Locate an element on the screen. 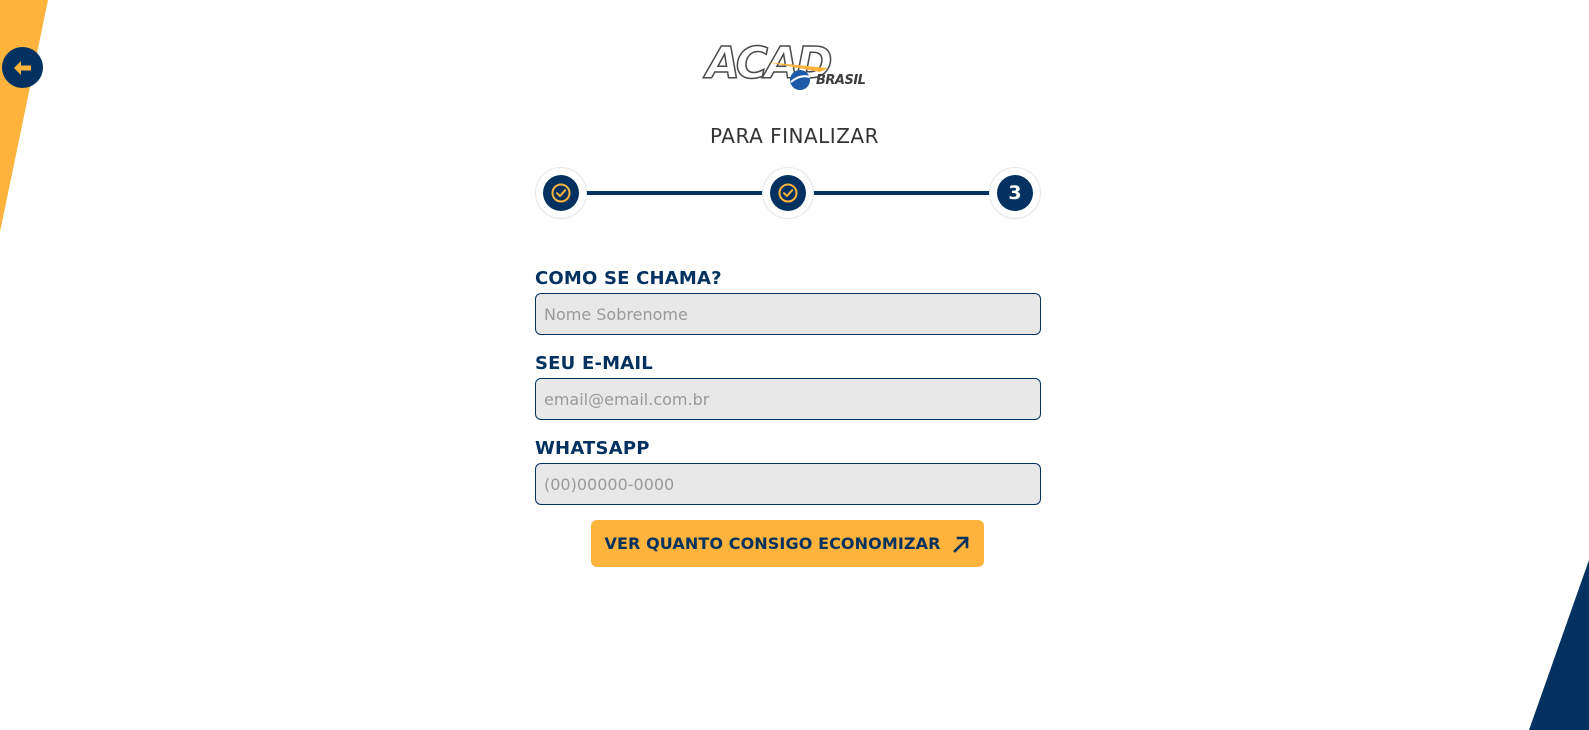 This screenshot has width=1589, height=730. arrow-left-icon is located at coordinates (22, 67).